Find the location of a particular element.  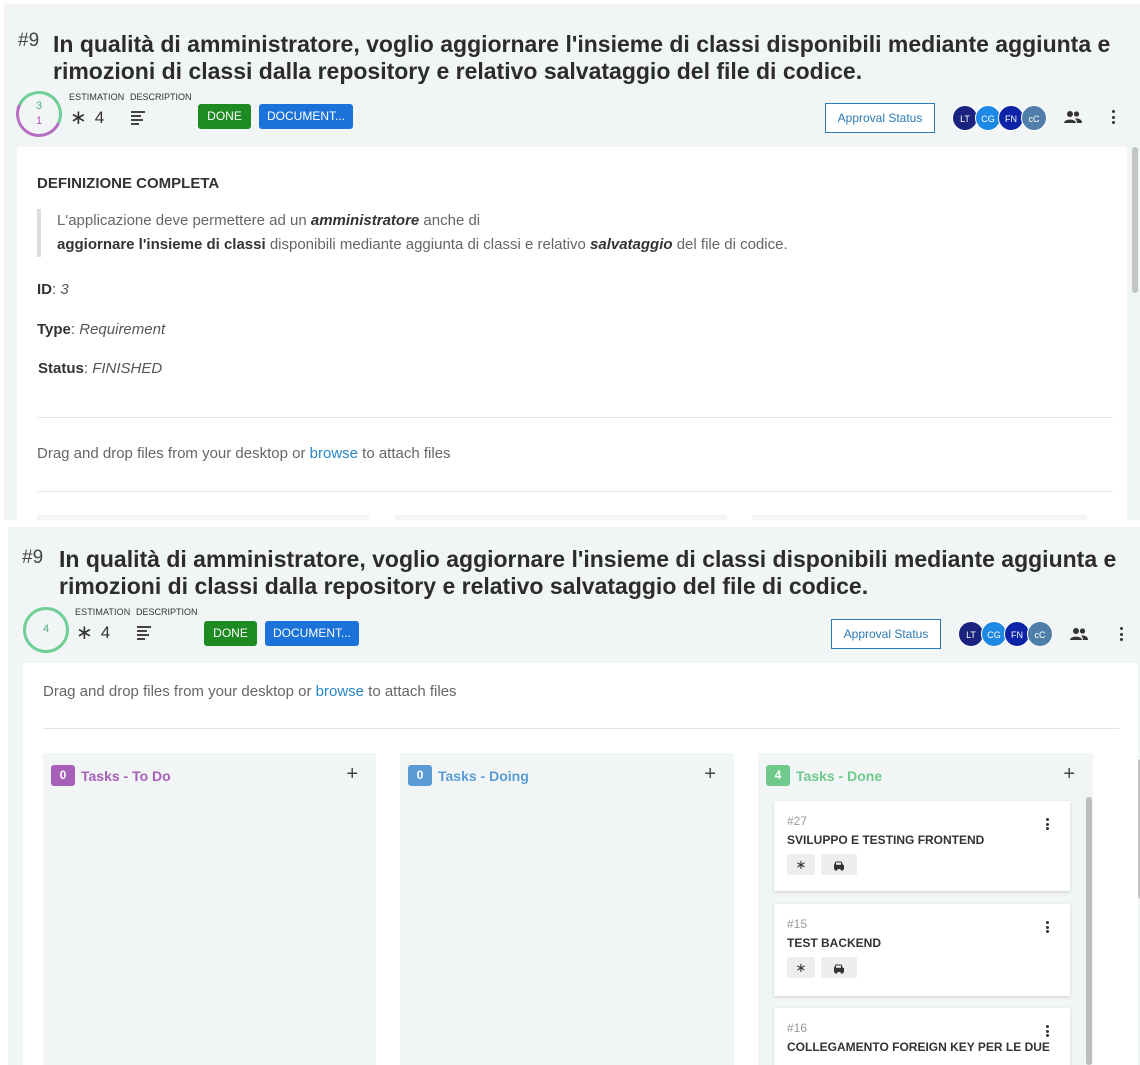

ring-todo-count: 1 is located at coordinates (39, 121).